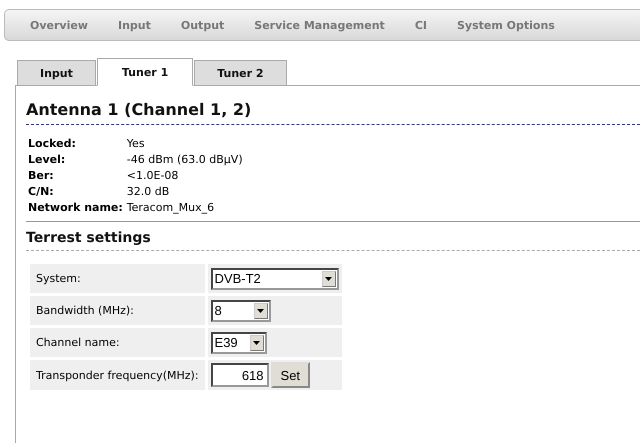 This screenshot has height=443, width=640. Describe the element at coordinates (41, 191) in the screenshot. I see `field-label: C/N:` at that location.